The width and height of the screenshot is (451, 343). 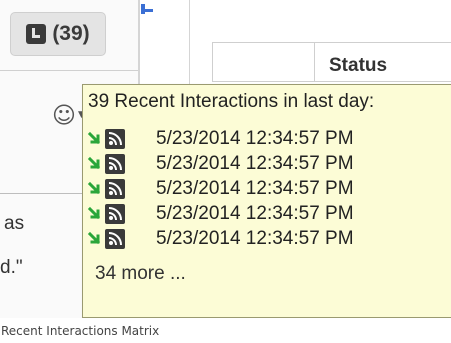 I want to click on transcript-text: d.", so click(x=11, y=267).